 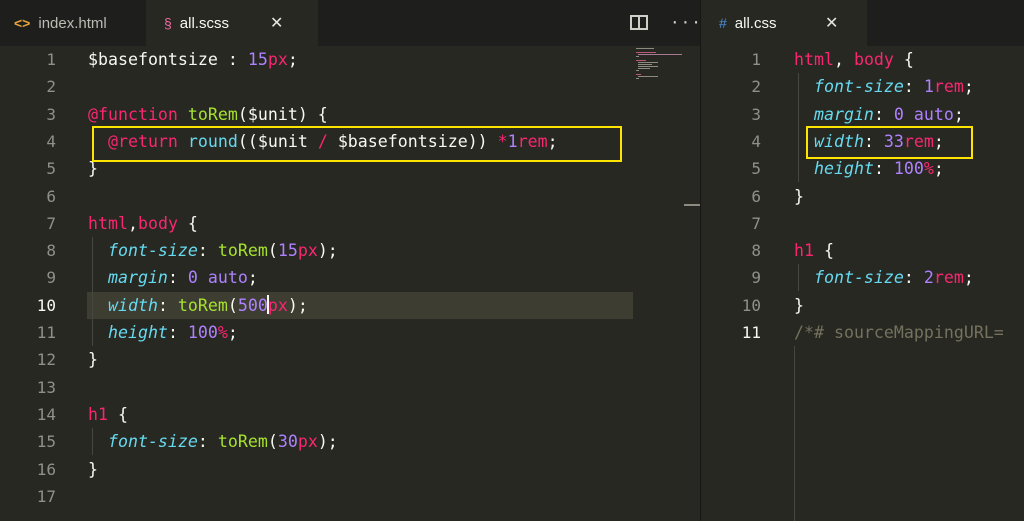 What do you see at coordinates (854, 59) in the screenshot?
I see `code-line: html, body {` at bounding box center [854, 59].